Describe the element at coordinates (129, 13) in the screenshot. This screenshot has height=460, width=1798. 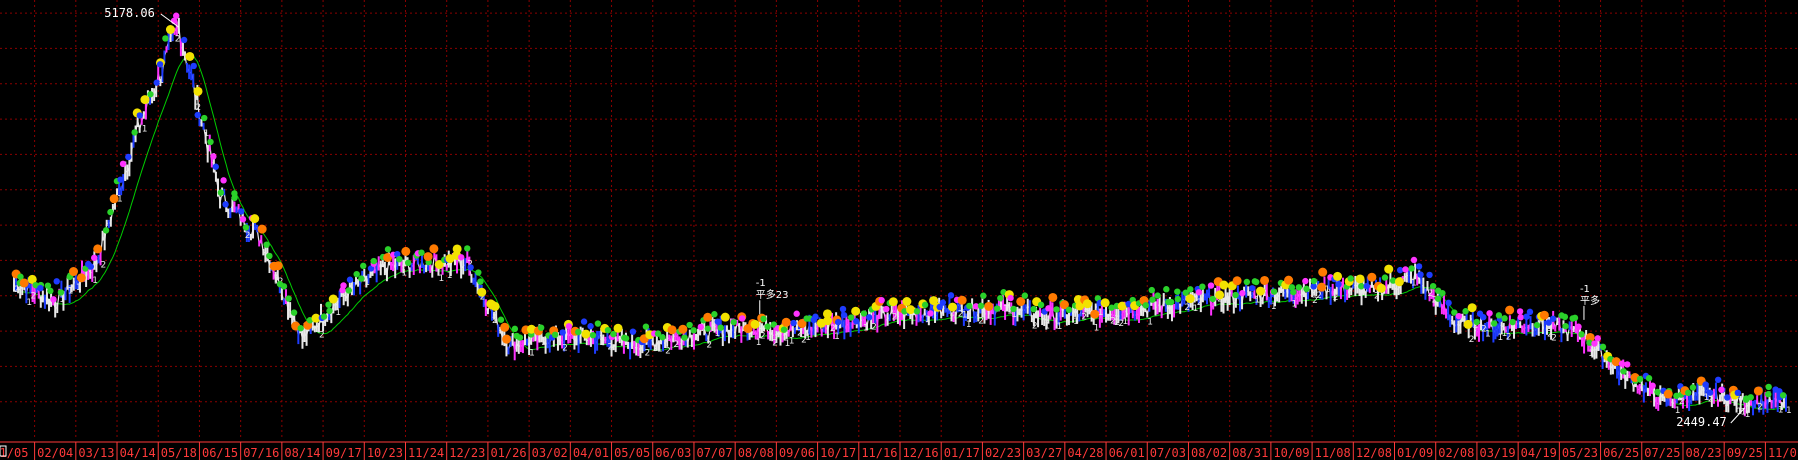
I see `high-price-label: 5178.06` at that location.